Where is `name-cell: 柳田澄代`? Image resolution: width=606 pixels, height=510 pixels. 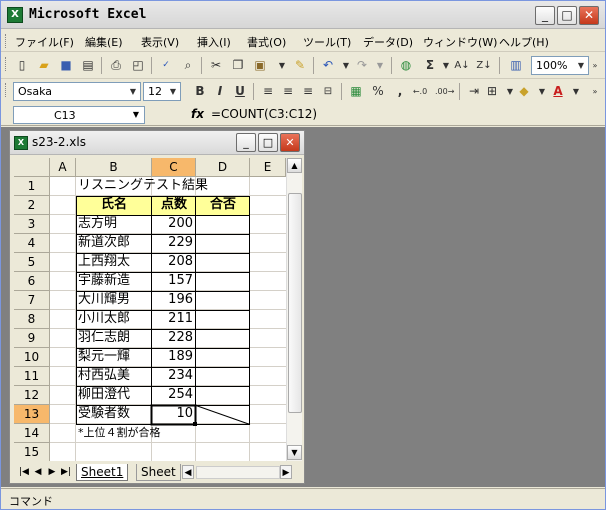
name-cell: 柳田澄代 is located at coordinates (104, 395).